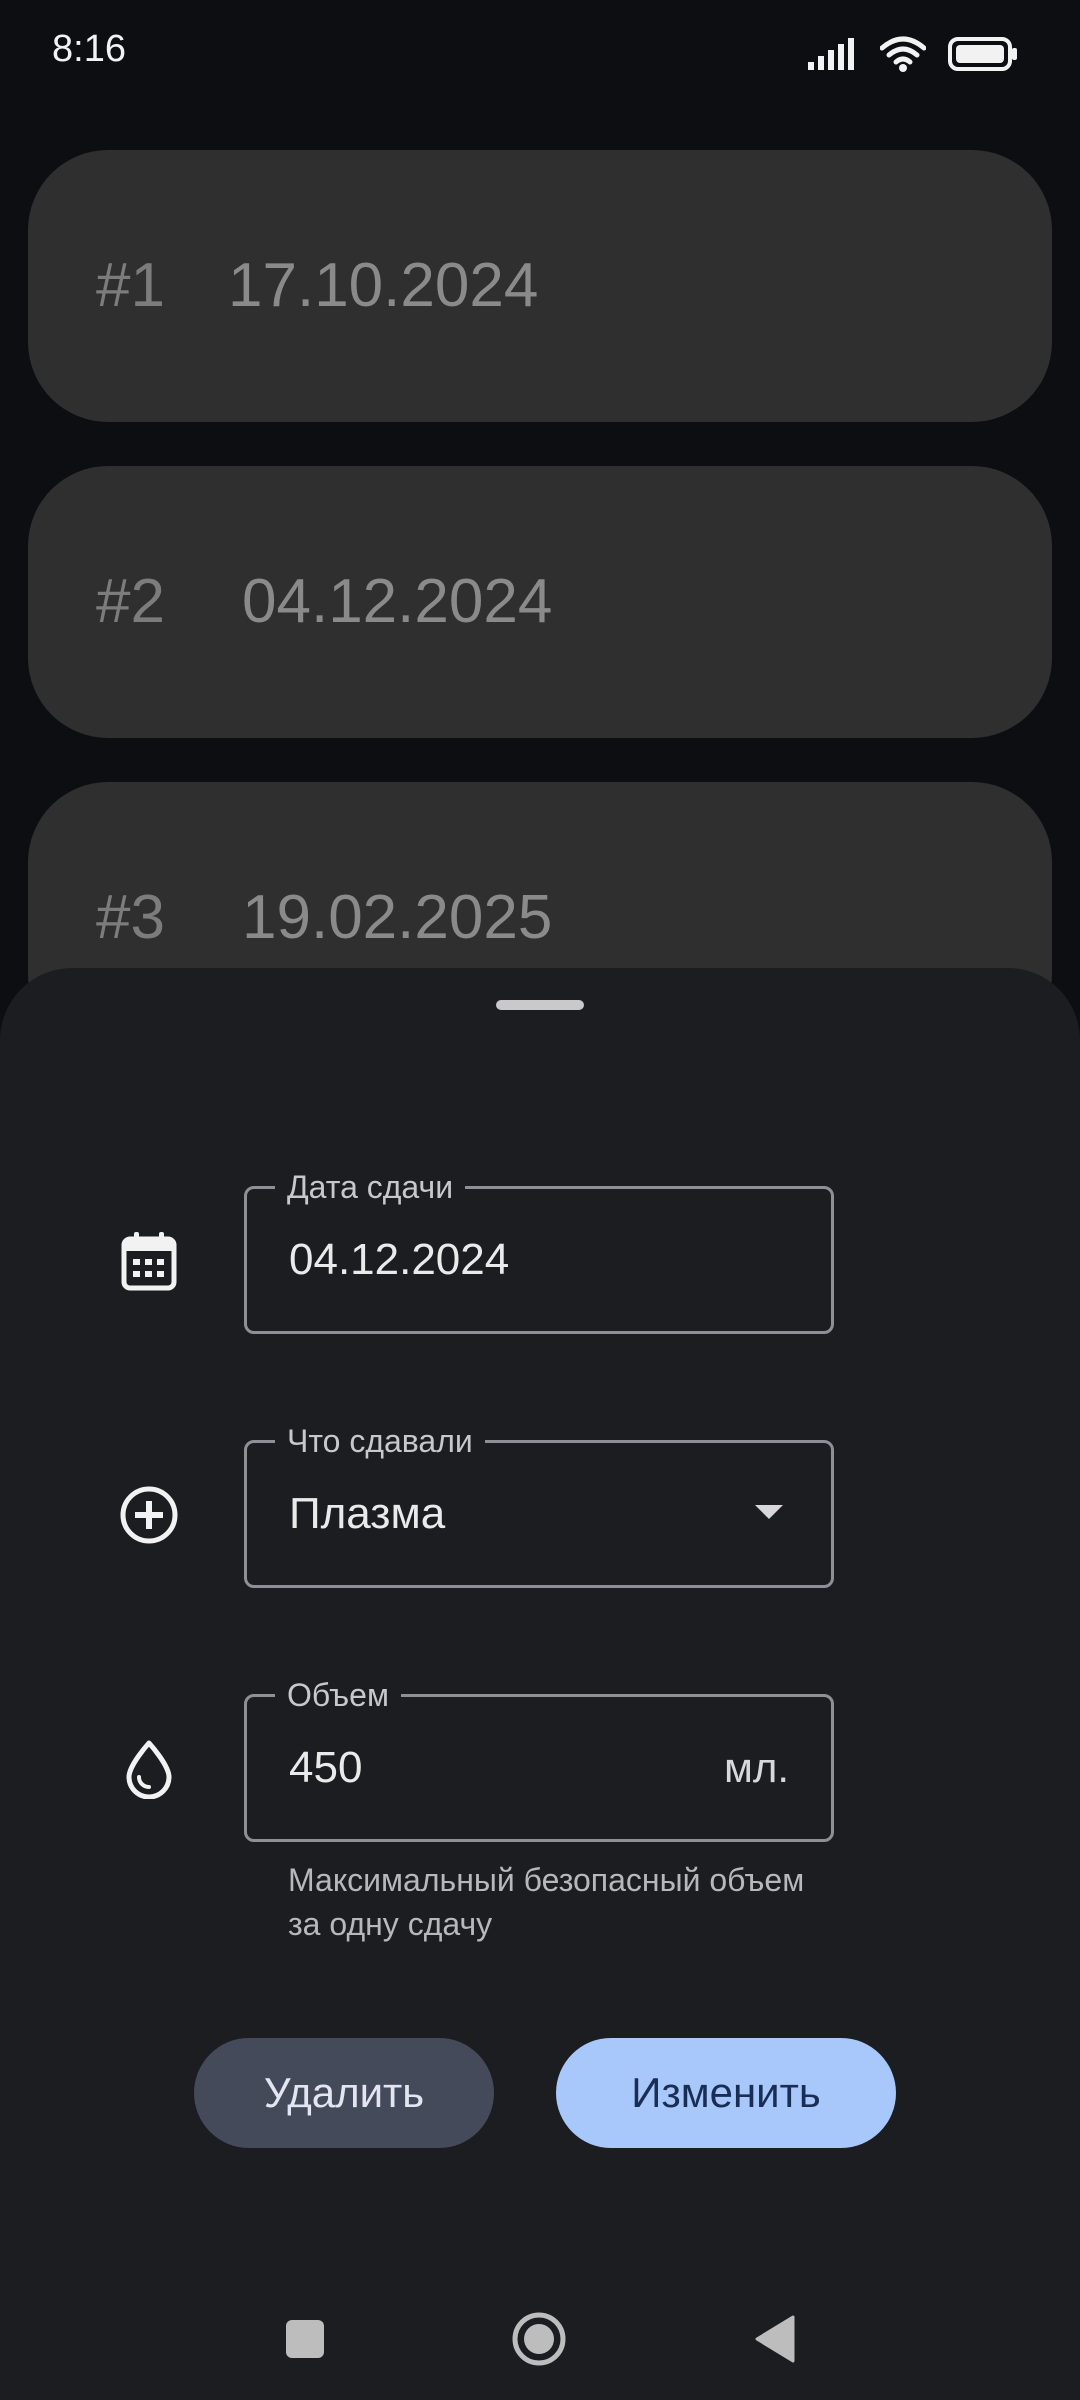 This screenshot has height=2400, width=1080. Describe the element at coordinates (539, 2339) in the screenshot. I see `home-circle-icon` at that location.